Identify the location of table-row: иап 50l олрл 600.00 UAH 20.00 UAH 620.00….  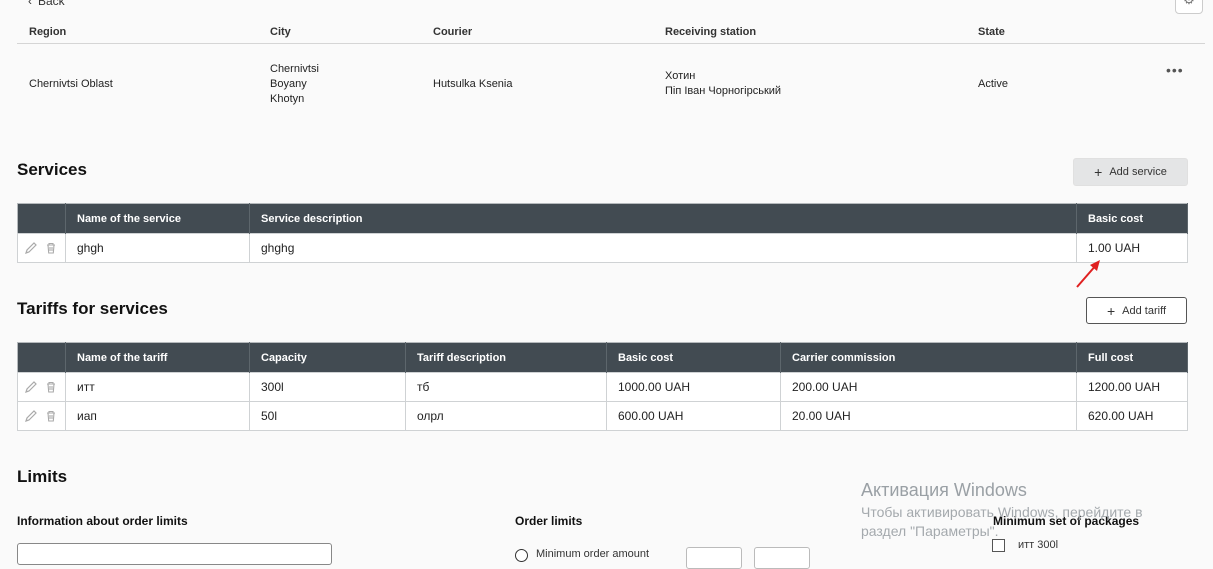
(602, 416).